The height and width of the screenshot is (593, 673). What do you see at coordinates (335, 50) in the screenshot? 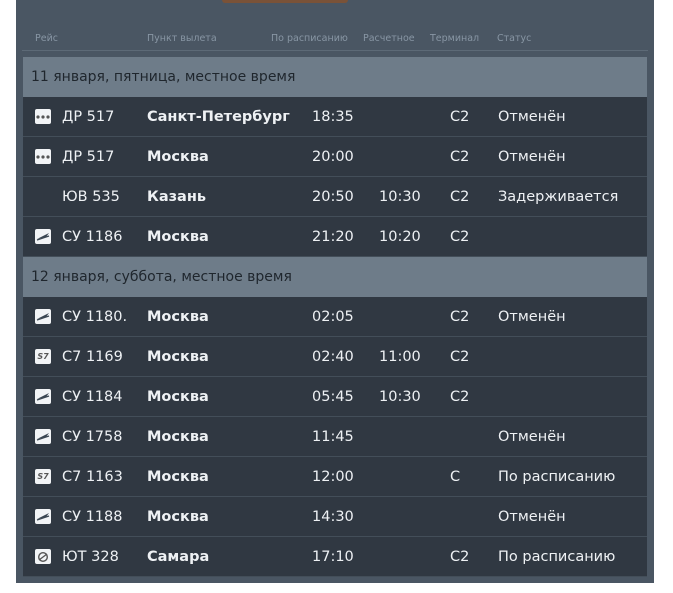
I see `header-divider` at bounding box center [335, 50].